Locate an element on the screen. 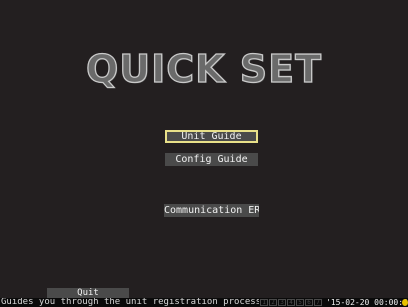 Image resolution: width=408 pixels, height=307 pixels. unit-indicator-4: 4 is located at coordinates (291, 302).